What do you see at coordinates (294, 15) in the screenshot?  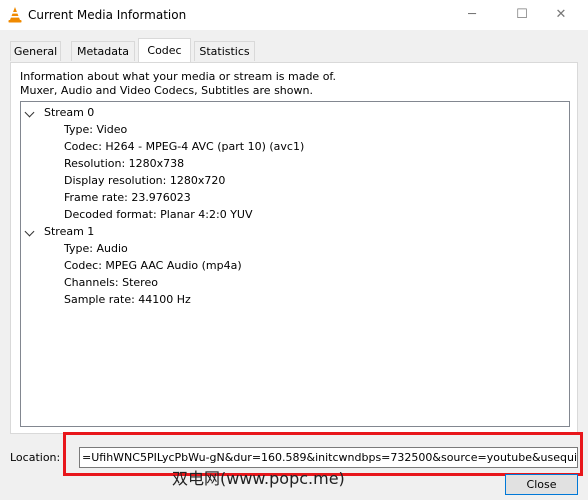 I see `title-bar: Current Media Information ─ ☐ ✕` at bounding box center [294, 15].